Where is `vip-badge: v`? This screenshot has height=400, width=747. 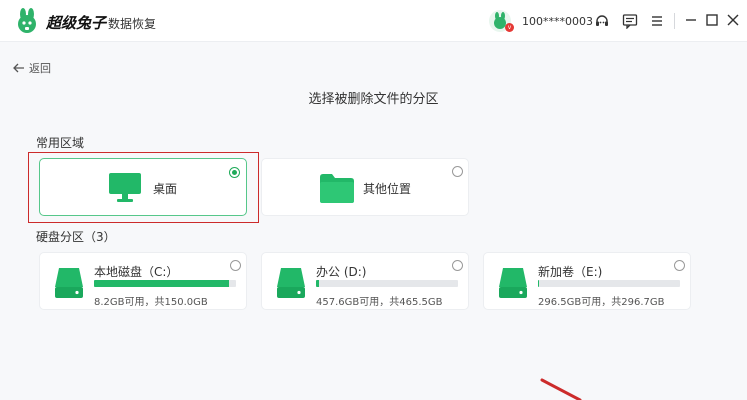 vip-badge: v is located at coordinates (509, 27).